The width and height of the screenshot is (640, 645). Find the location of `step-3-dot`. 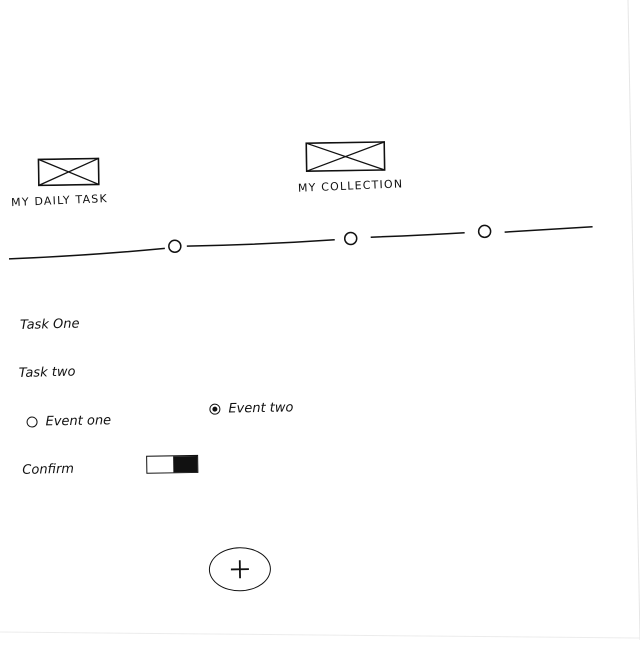

step-3-dot is located at coordinates (485, 231).